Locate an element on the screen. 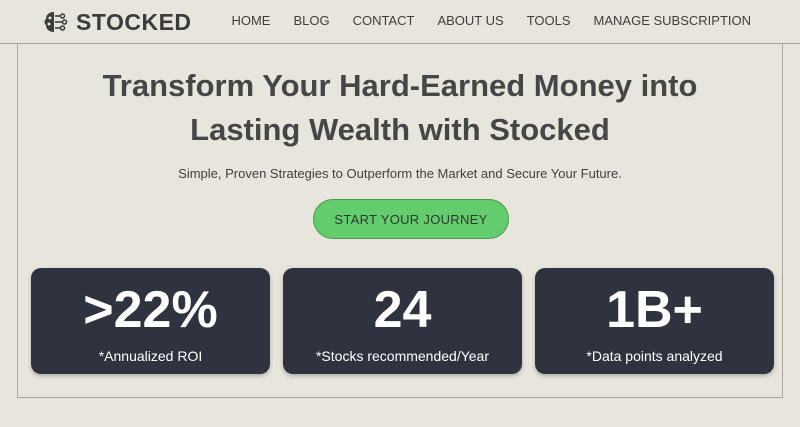  nav-manage-subscription: MANAGE SUBSCRIPTION is located at coordinates (672, 20).